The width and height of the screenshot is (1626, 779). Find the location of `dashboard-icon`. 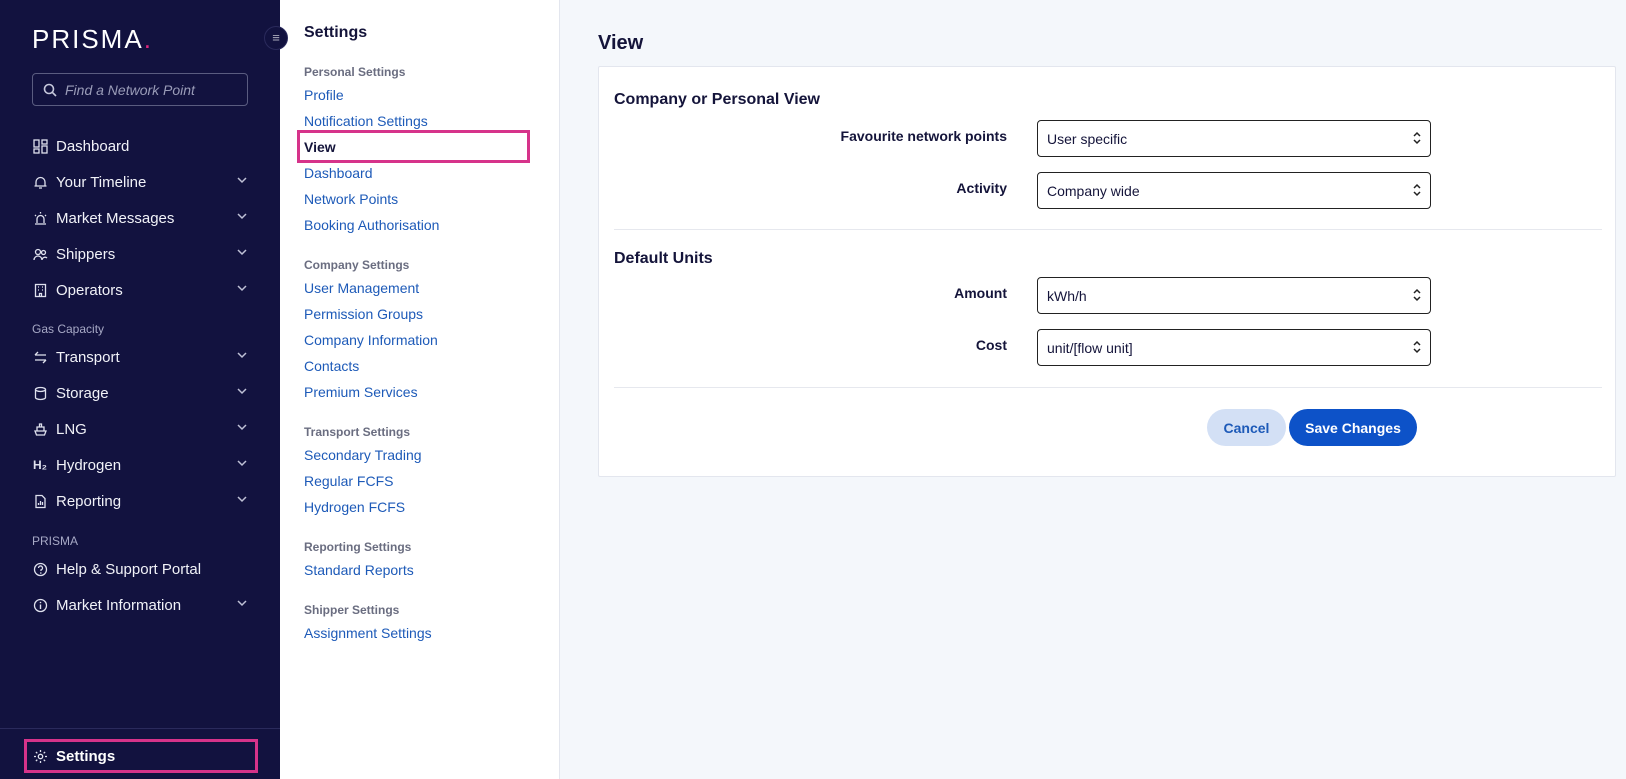

dashboard-icon is located at coordinates (40, 146).